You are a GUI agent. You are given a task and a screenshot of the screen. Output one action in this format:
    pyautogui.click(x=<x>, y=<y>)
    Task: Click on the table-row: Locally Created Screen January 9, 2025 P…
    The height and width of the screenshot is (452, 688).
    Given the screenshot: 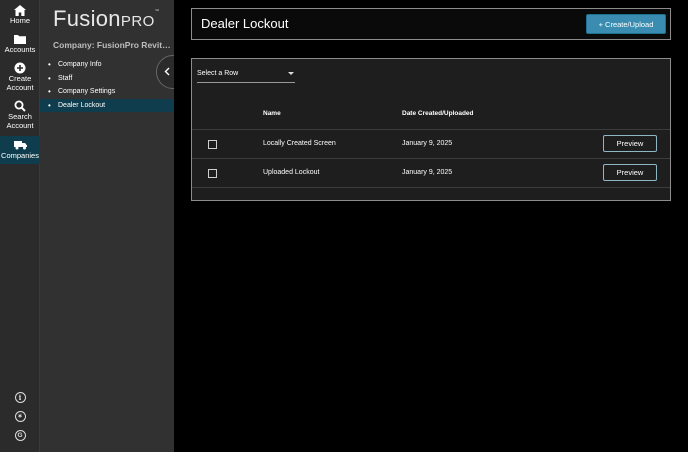 What is the action you would take?
    pyautogui.click(x=431, y=144)
    